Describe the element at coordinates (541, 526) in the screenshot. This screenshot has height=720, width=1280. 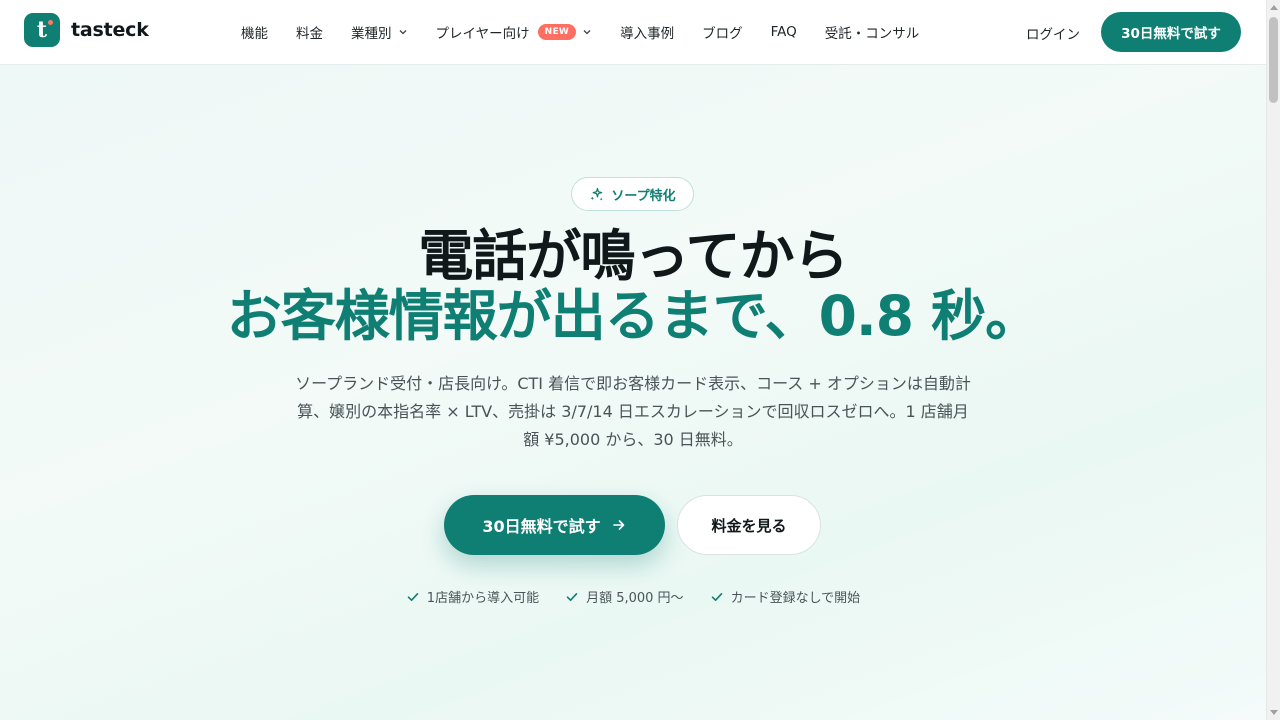
I see `start-trial-label: 30日無料で試す` at that location.